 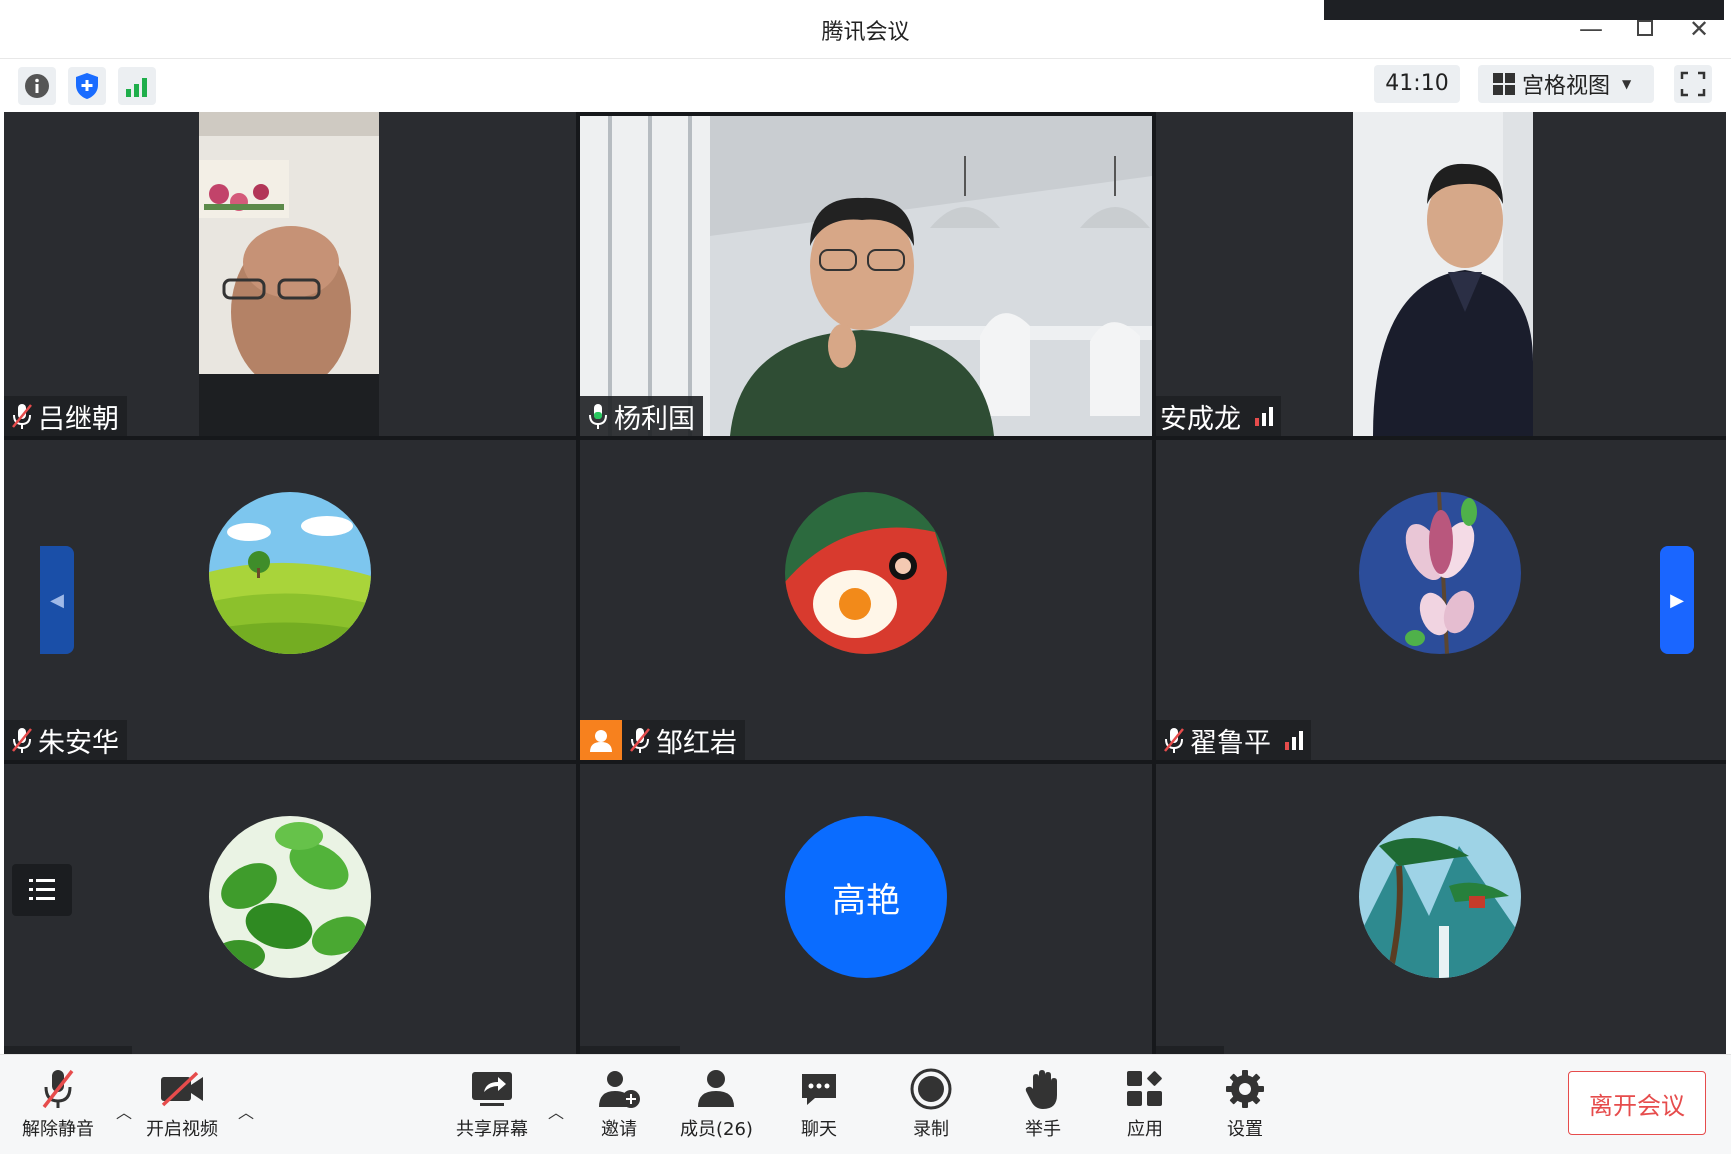 What do you see at coordinates (716, 1088) in the screenshot?
I see `members-icon` at bounding box center [716, 1088].